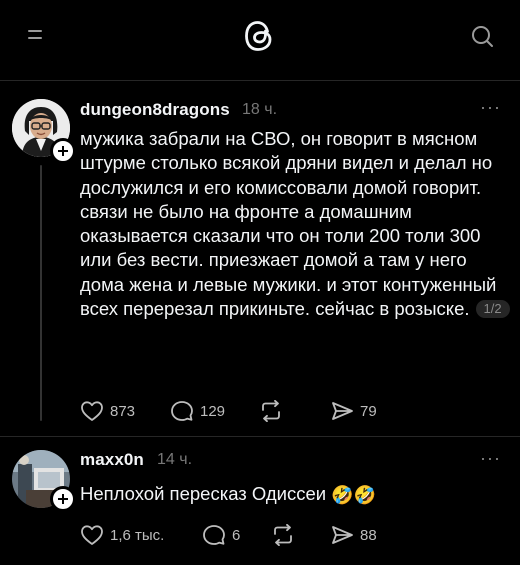  Describe the element at coordinates (107, 411) in the screenshot. I see `like-button: 873` at that location.